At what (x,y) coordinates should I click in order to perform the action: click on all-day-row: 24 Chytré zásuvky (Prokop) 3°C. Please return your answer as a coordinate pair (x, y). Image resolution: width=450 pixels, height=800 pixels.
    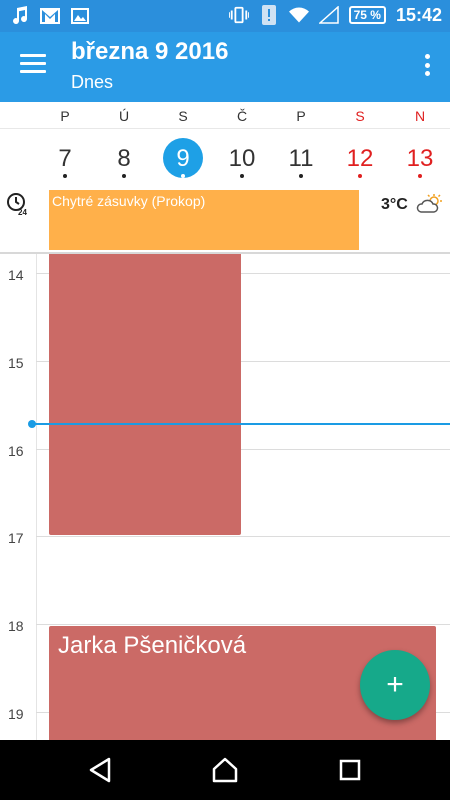
    Looking at the image, I should click on (225, 221).